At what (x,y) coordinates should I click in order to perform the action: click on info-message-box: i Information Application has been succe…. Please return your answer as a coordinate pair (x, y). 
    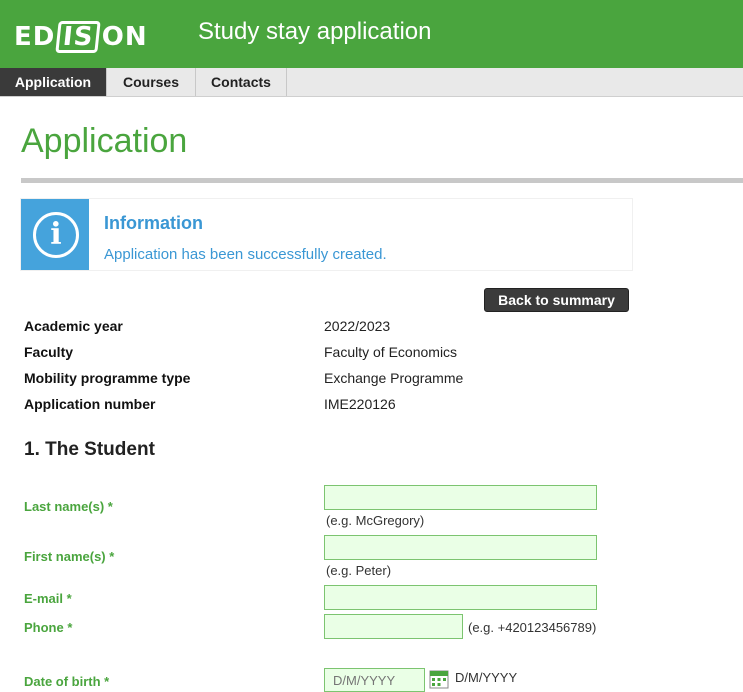
    Looking at the image, I should click on (326, 234).